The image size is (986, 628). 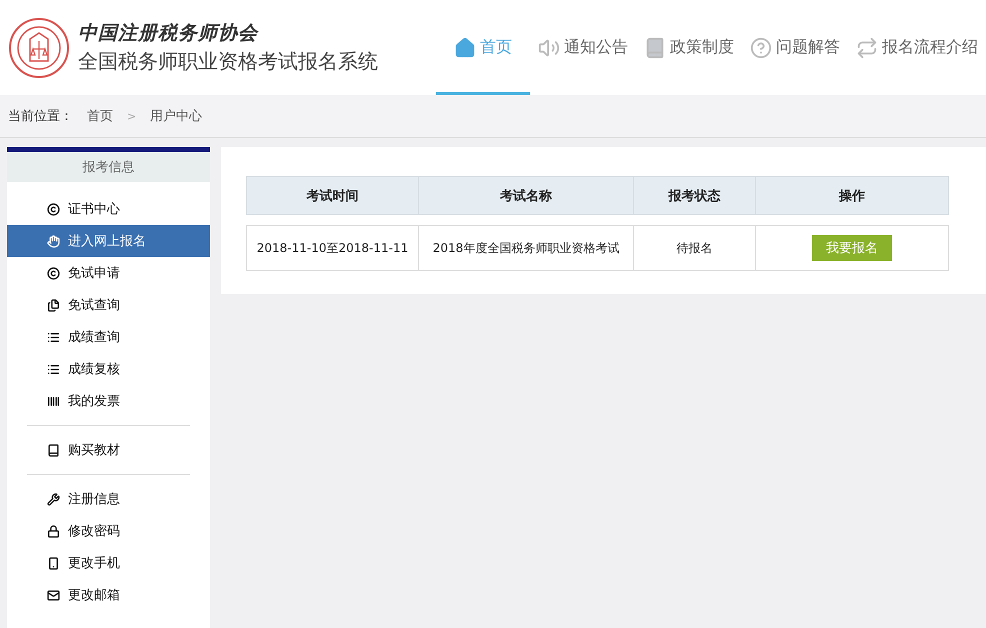 I want to click on home-icon, so click(x=465, y=47).